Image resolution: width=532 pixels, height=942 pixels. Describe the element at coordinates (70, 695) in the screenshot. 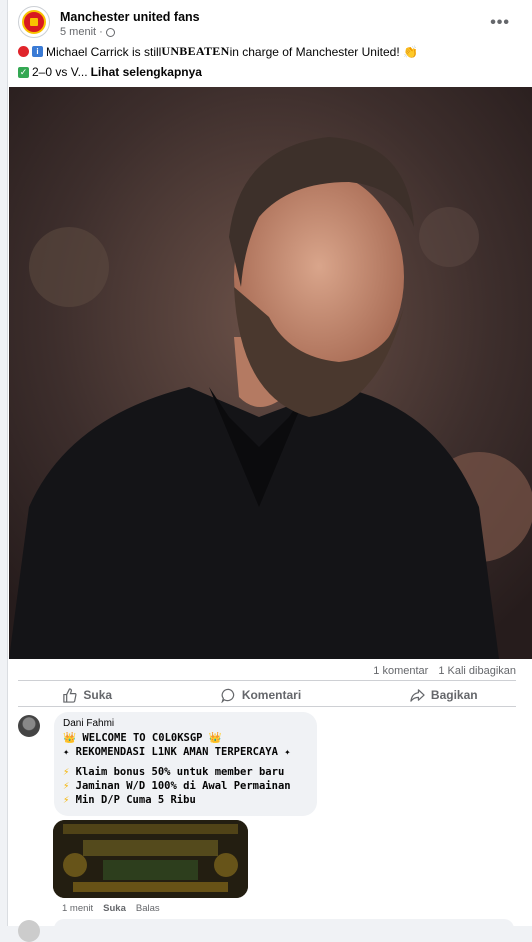

I see `thumbs-up-icon` at that location.